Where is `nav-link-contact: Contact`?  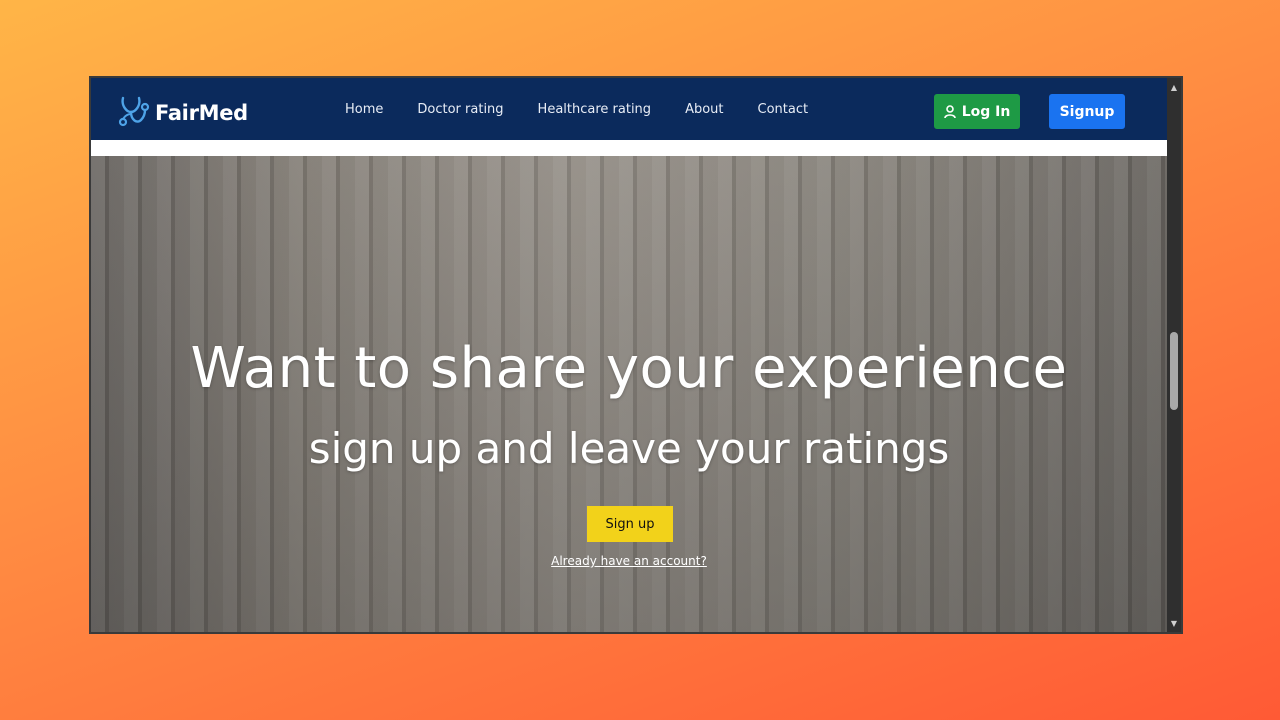 nav-link-contact: Contact is located at coordinates (783, 109).